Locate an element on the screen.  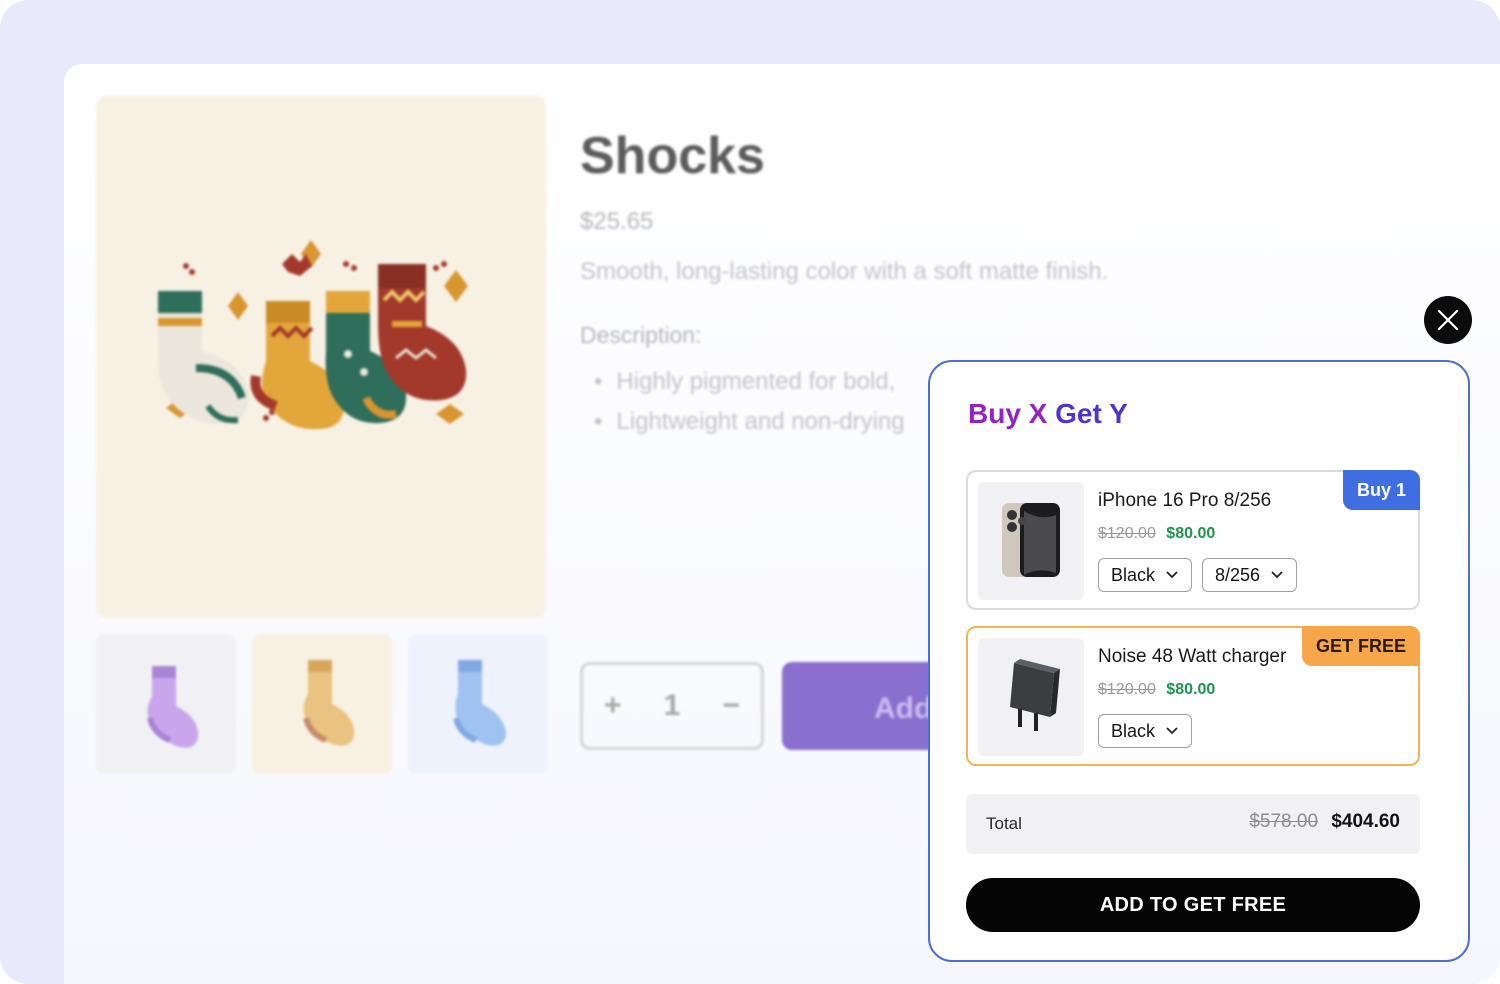
phone-icon is located at coordinates (1031, 540).